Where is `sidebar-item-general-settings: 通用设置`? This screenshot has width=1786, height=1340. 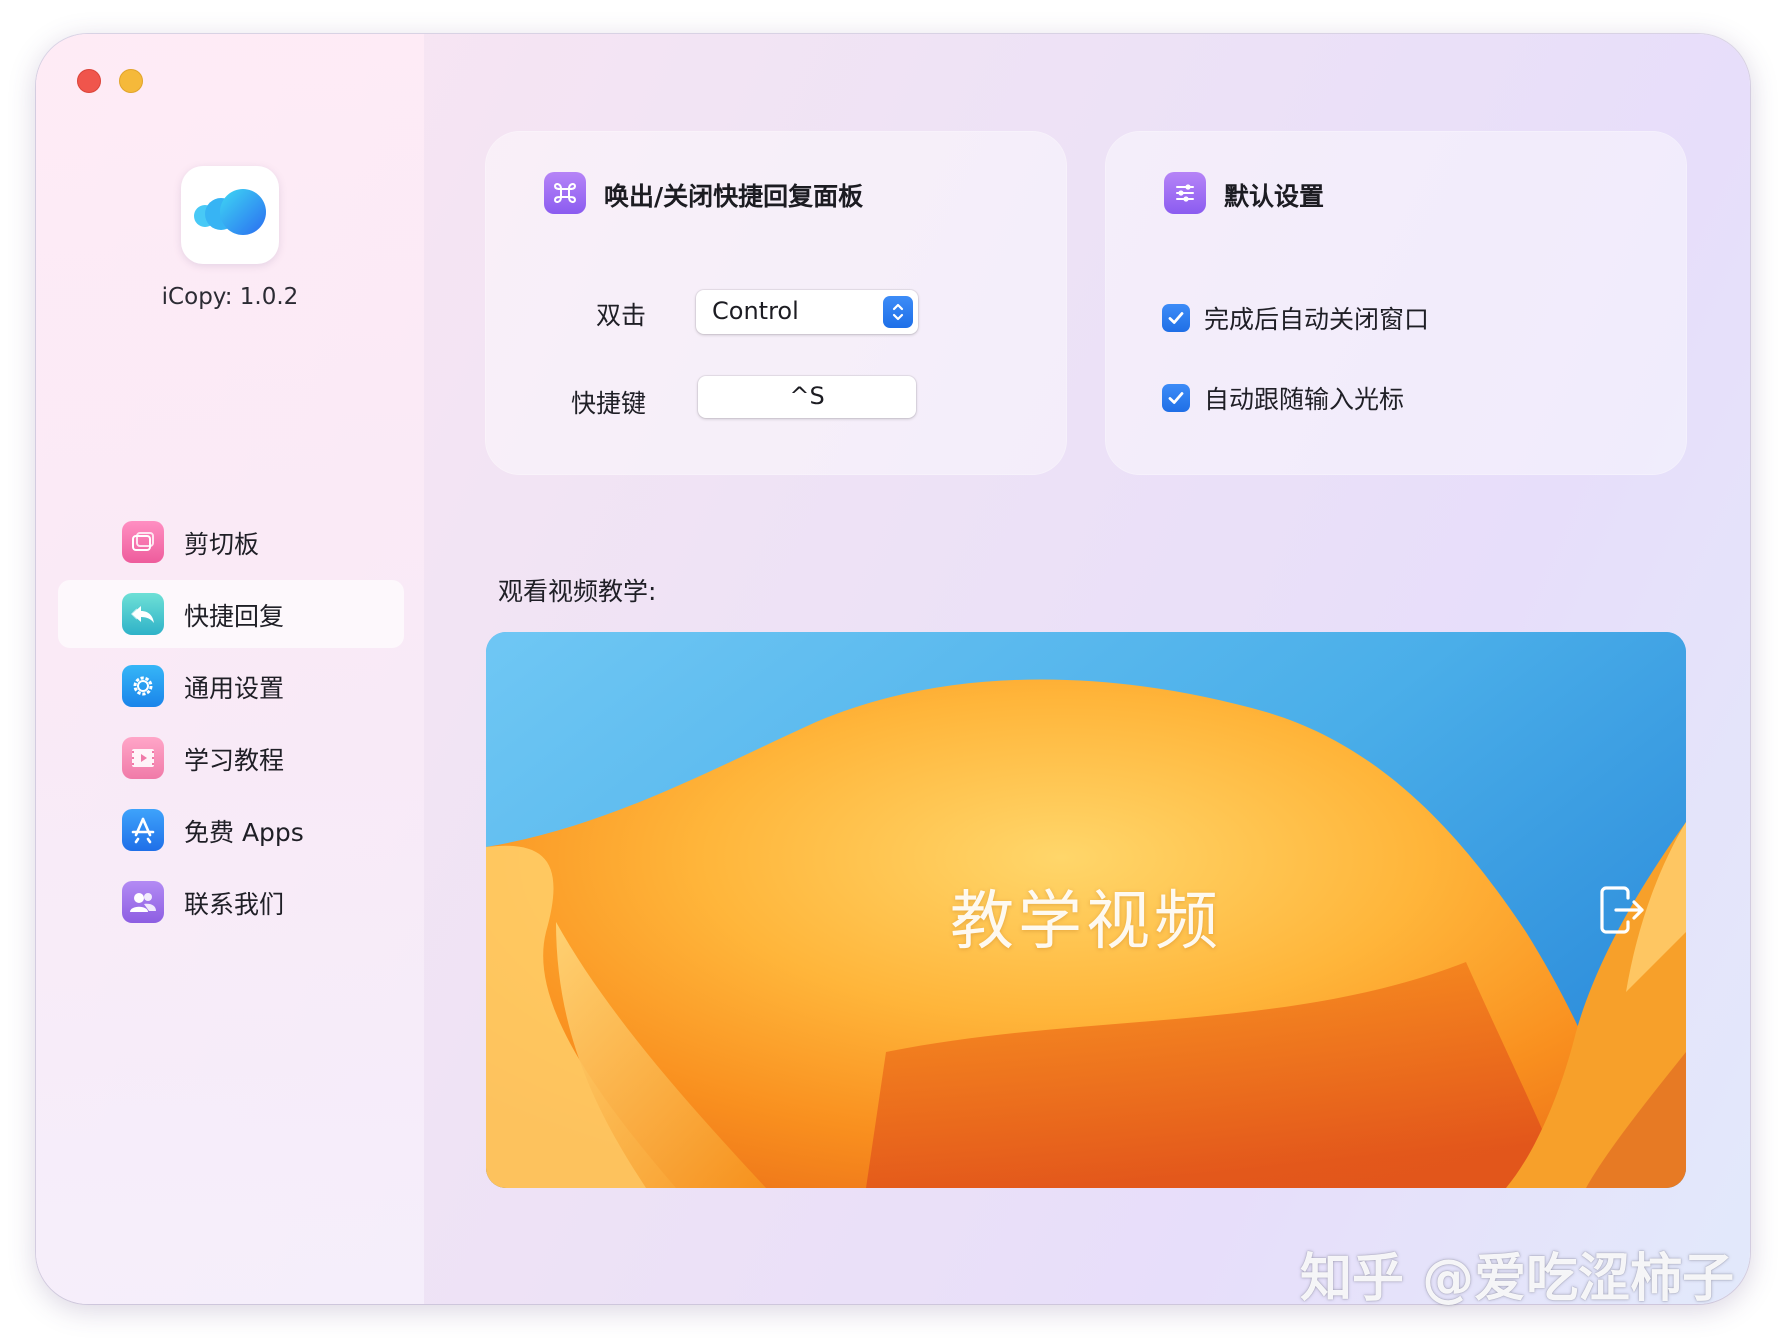 sidebar-item-general-settings: 通用设置 is located at coordinates (231, 686).